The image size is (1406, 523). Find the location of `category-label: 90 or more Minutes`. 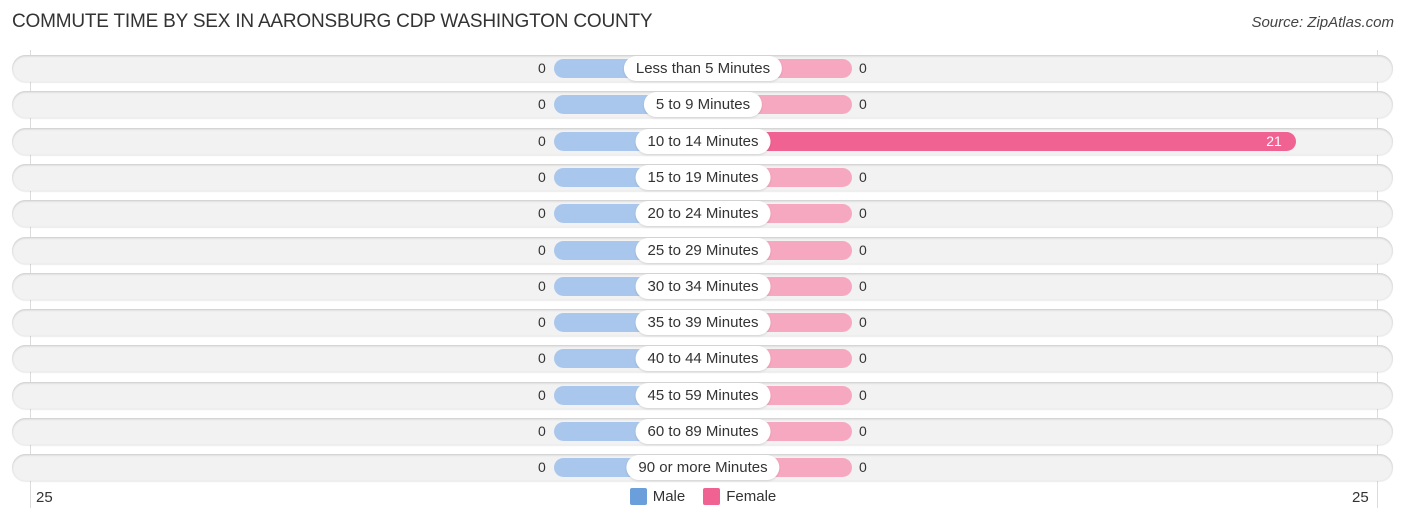

category-label: 90 or more Minutes is located at coordinates (703, 467).